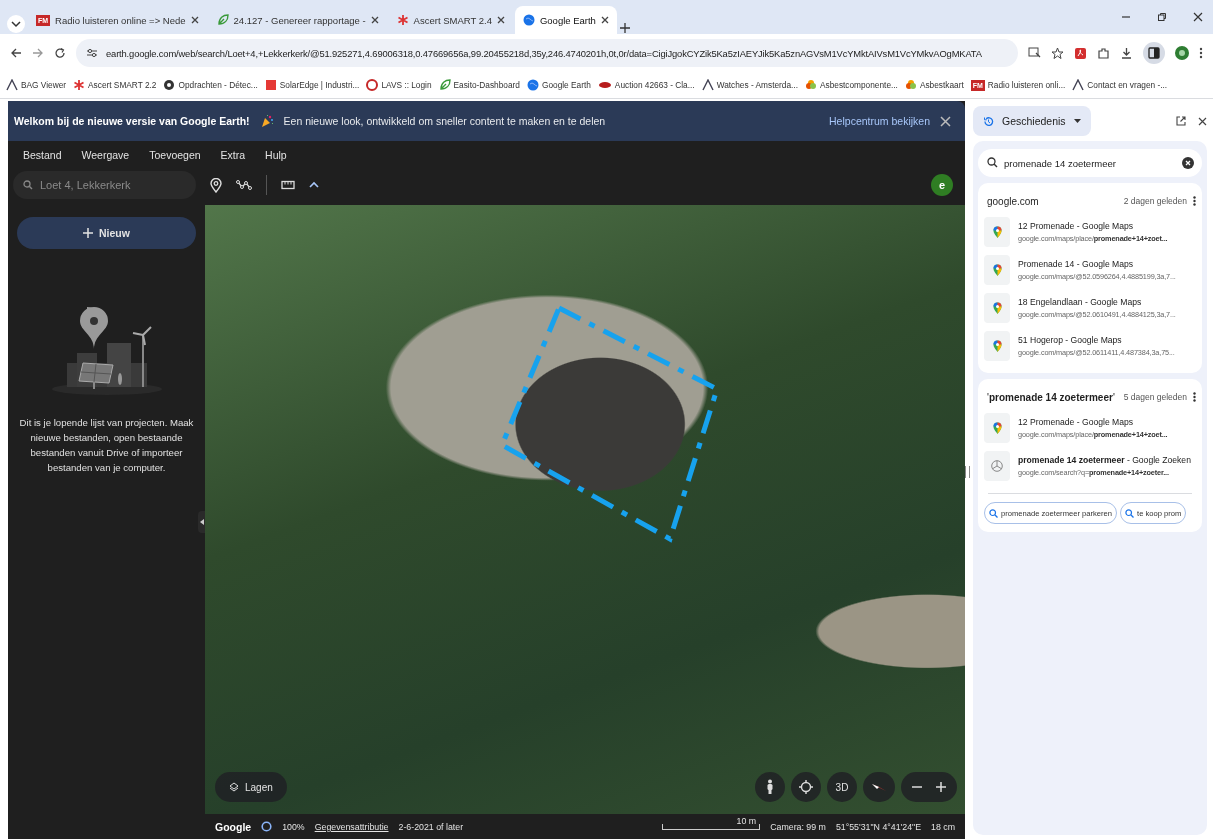  I want to click on chevron-up-icon, so click(314, 185).